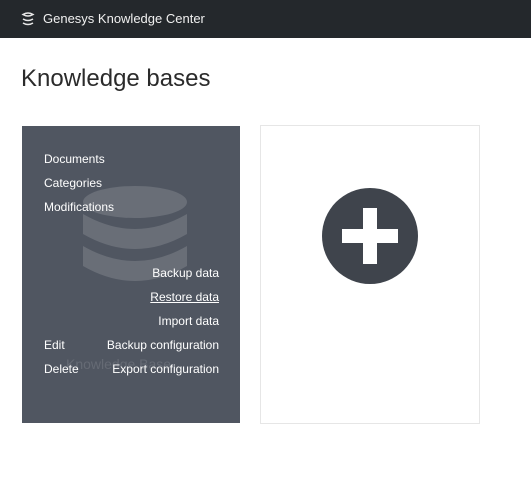  I want to click on restore-data-link: Restore data, so click(184, 297).